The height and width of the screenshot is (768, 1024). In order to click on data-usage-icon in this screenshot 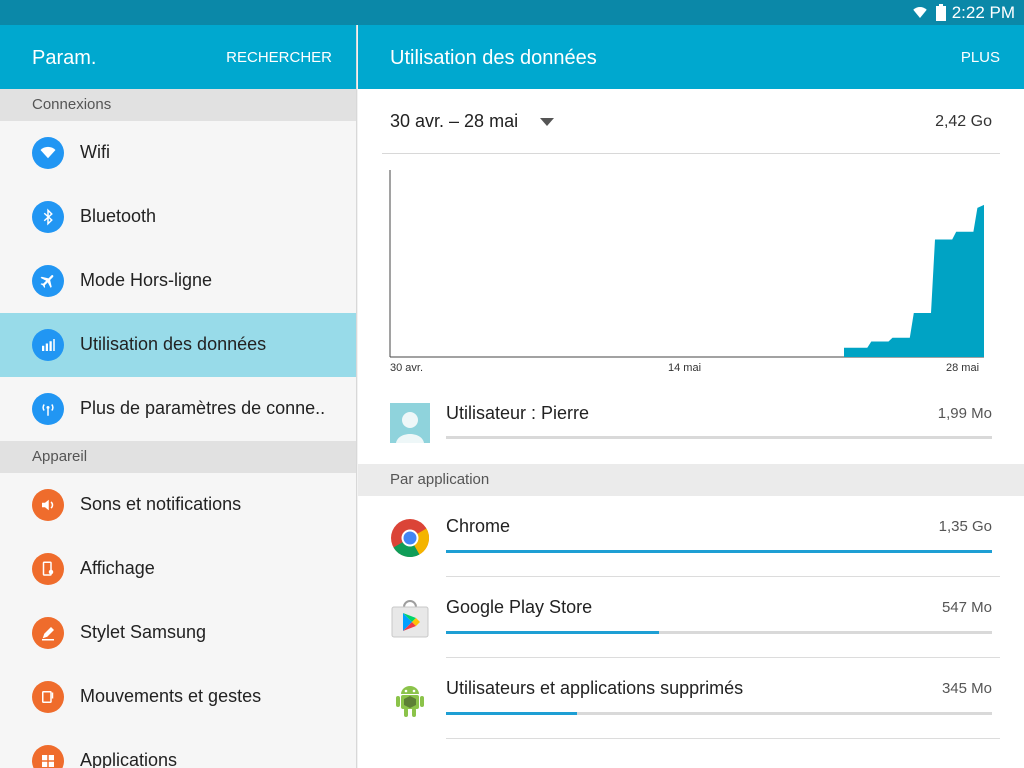, I will do `click(48, 345)`.